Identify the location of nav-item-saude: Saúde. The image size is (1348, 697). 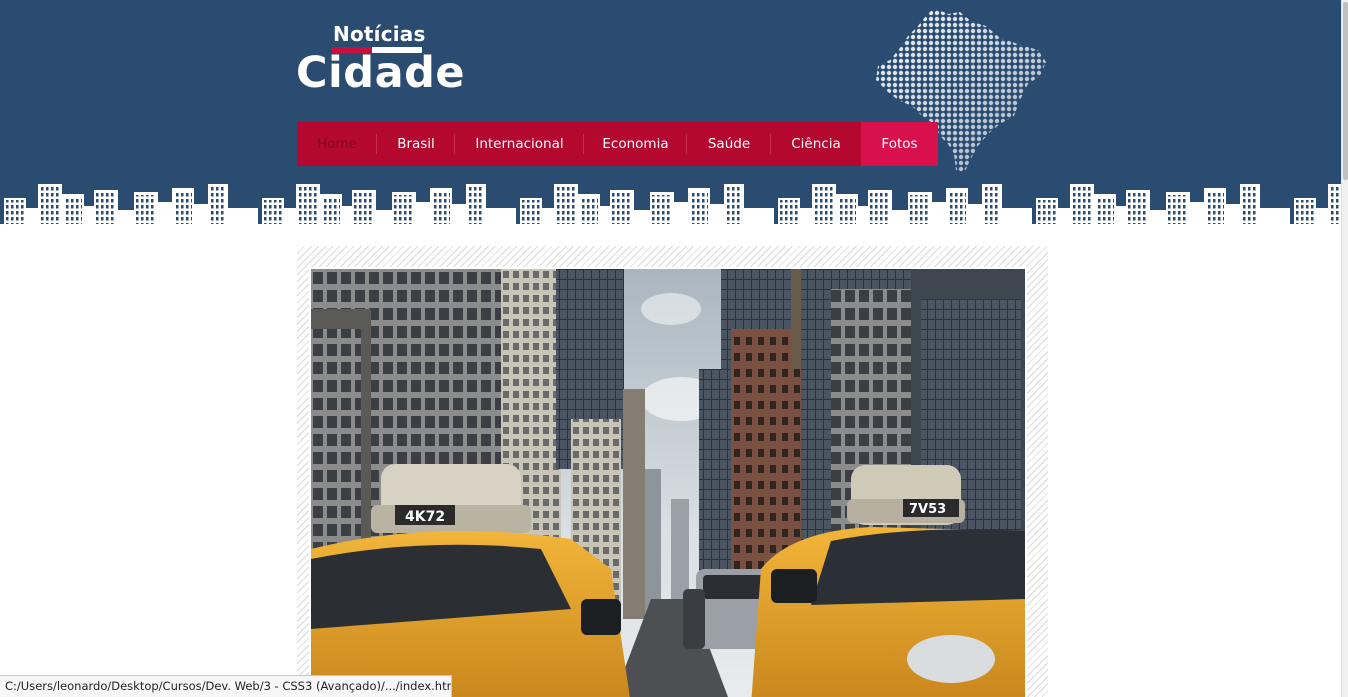
(729, 144).